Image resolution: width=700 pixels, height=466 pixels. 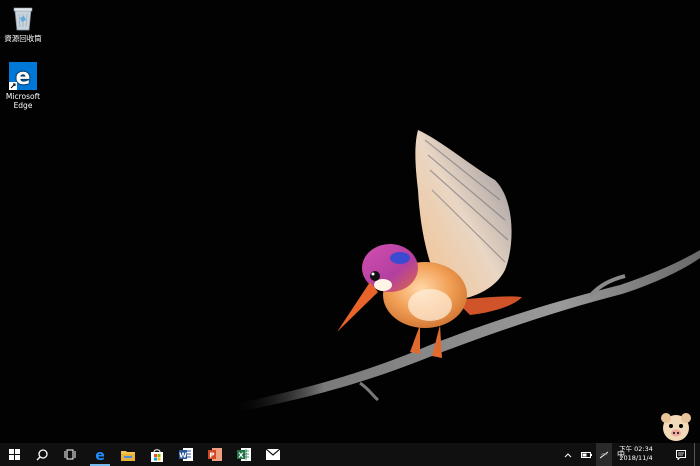 I want to click on task-view-button, so click(x=70, y=454).